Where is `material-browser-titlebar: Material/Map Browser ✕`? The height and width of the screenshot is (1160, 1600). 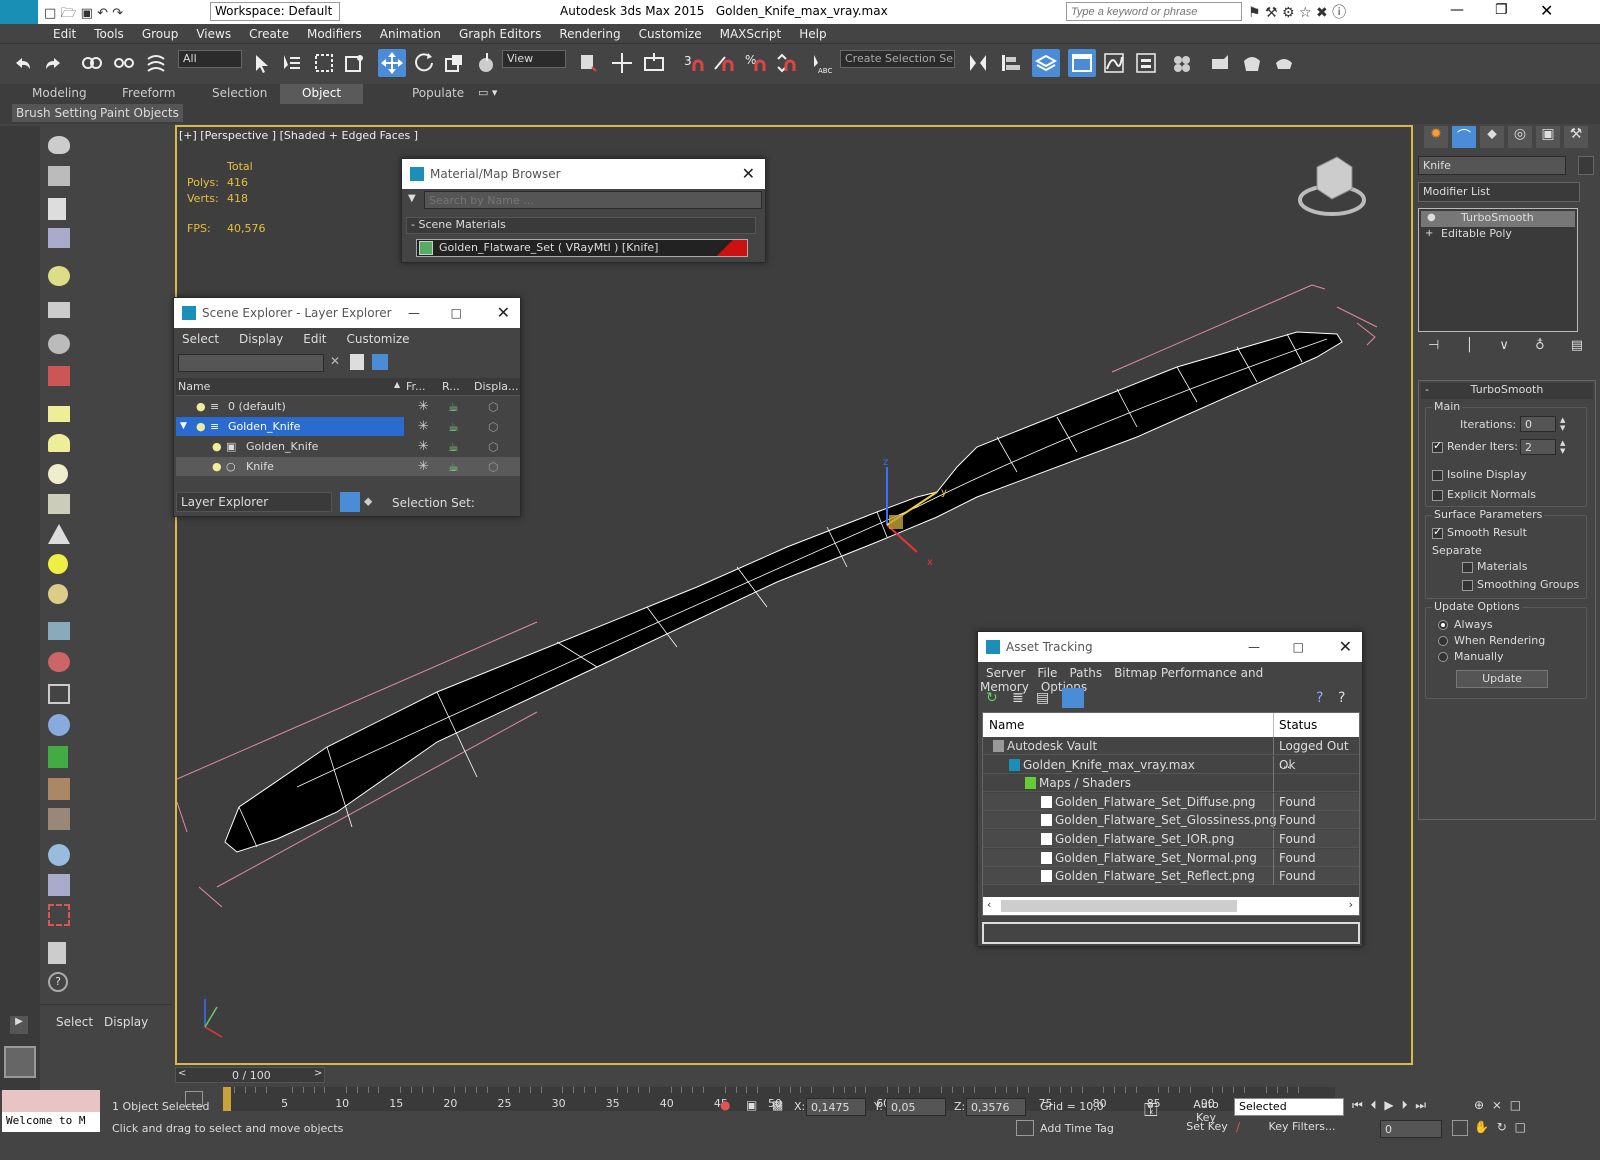 material-browser-titlebar: Material/Map Browser ✕ is located at coordinates (583, 174).